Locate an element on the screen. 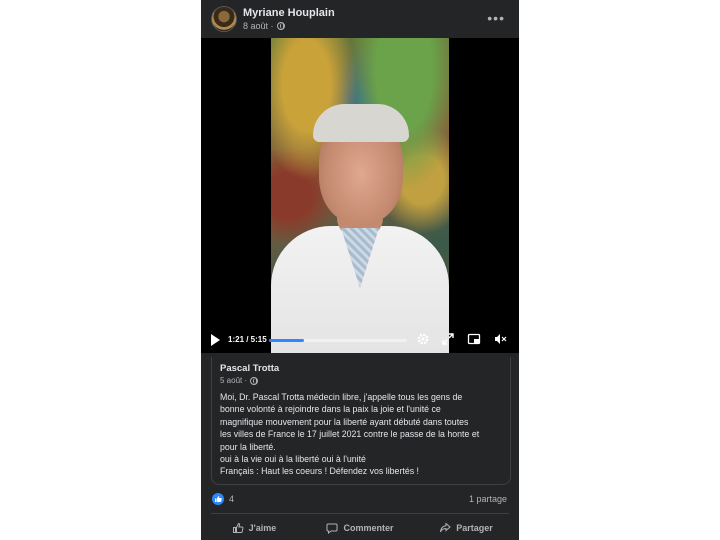 Image resolution: width=720 pixels, height=540 pixels. shared-post-meta: 5 août · is located at coordinates (239, 380).